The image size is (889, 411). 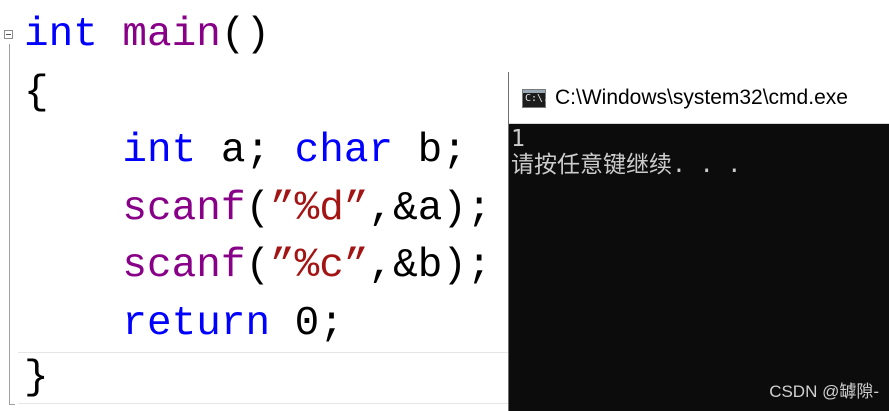 I want to click on code-line-3: int a; char b;, so click(x=245, y=151).